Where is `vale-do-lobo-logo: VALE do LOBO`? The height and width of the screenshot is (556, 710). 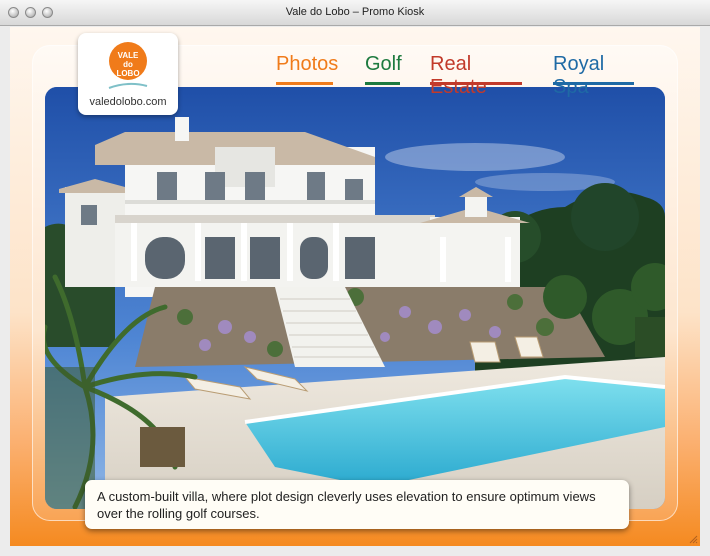 vale-do-lobo-logo: VALE do LOBO is located at coordinates (128, 61).